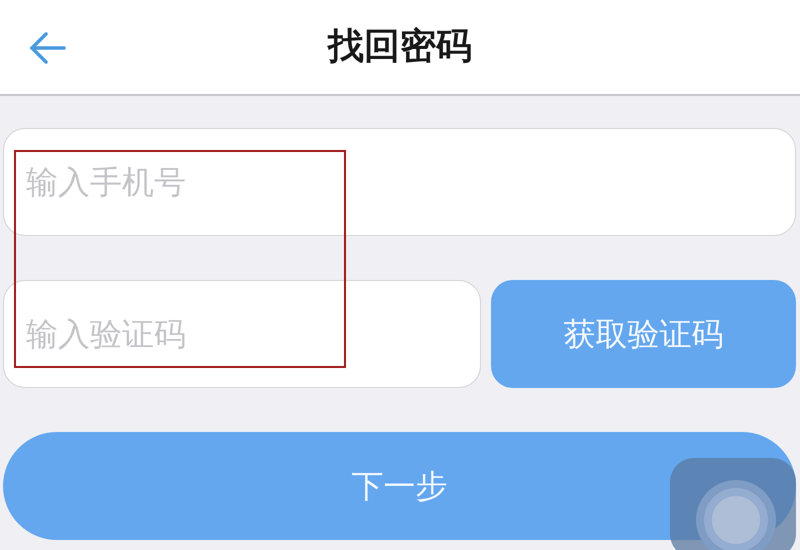 The width and height of the screenshot is (800, 550). I want to click on assistive-touch-button, so click(733, 504).